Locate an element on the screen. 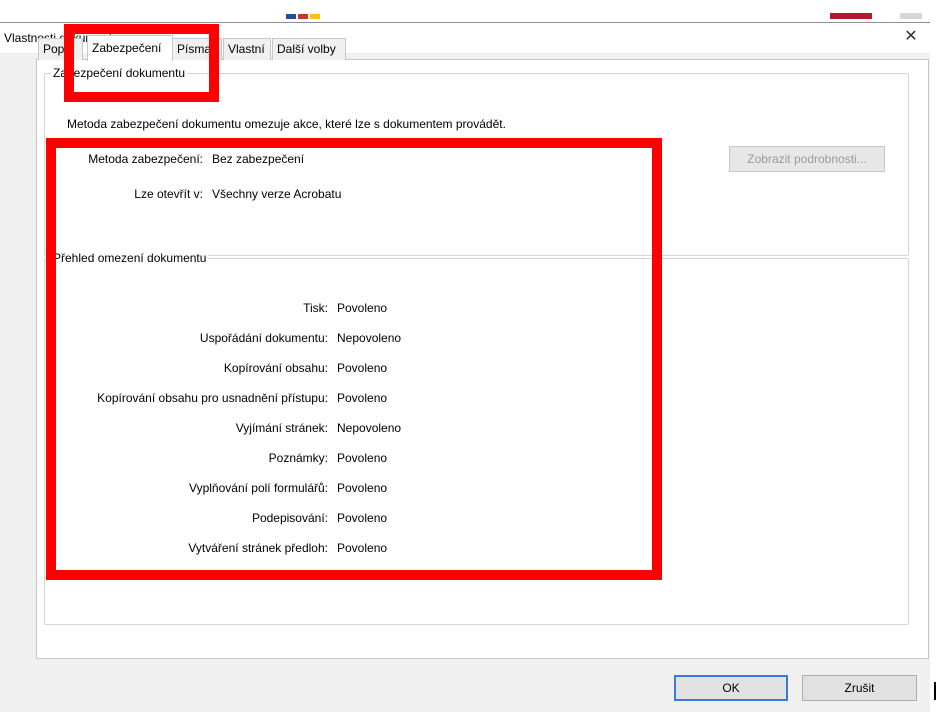 This screenshot has width=946, height=722. open-in-label: Lze otevřít v: is located at coordinates (168, 194).